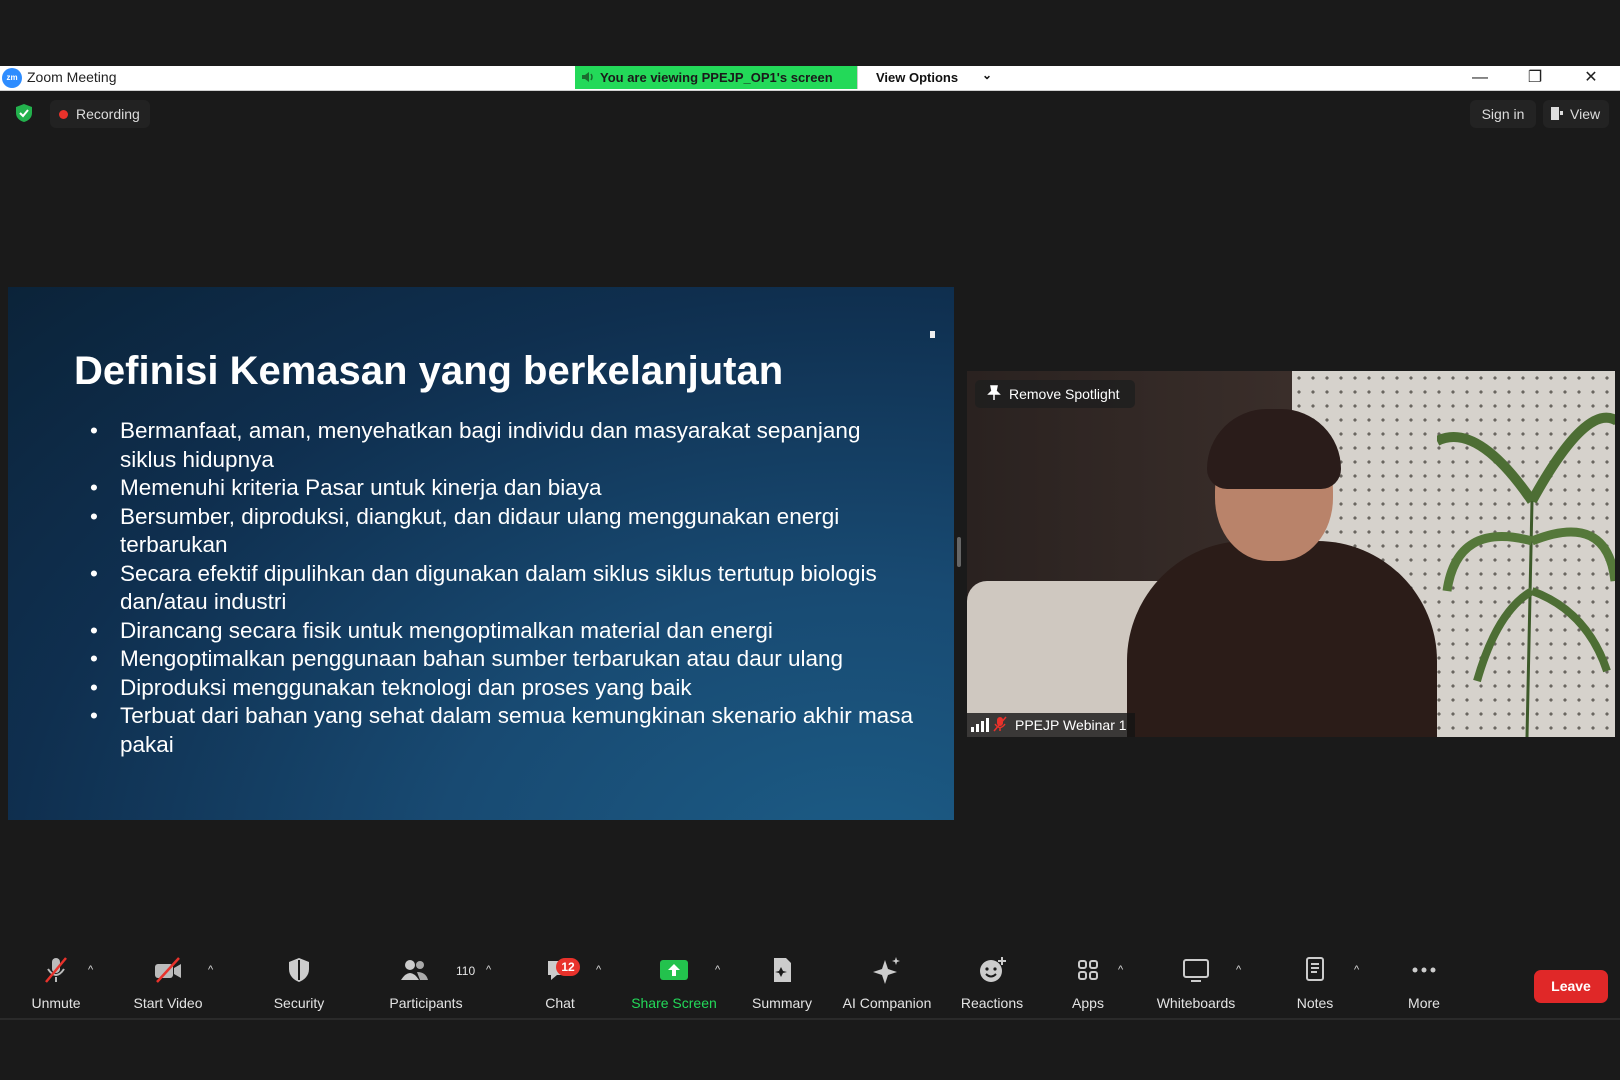 The width and height of the screenshot is (1620, 1080). I want to click on remove-spotlight-label: Remove Spotlight, so click(1064, 394).